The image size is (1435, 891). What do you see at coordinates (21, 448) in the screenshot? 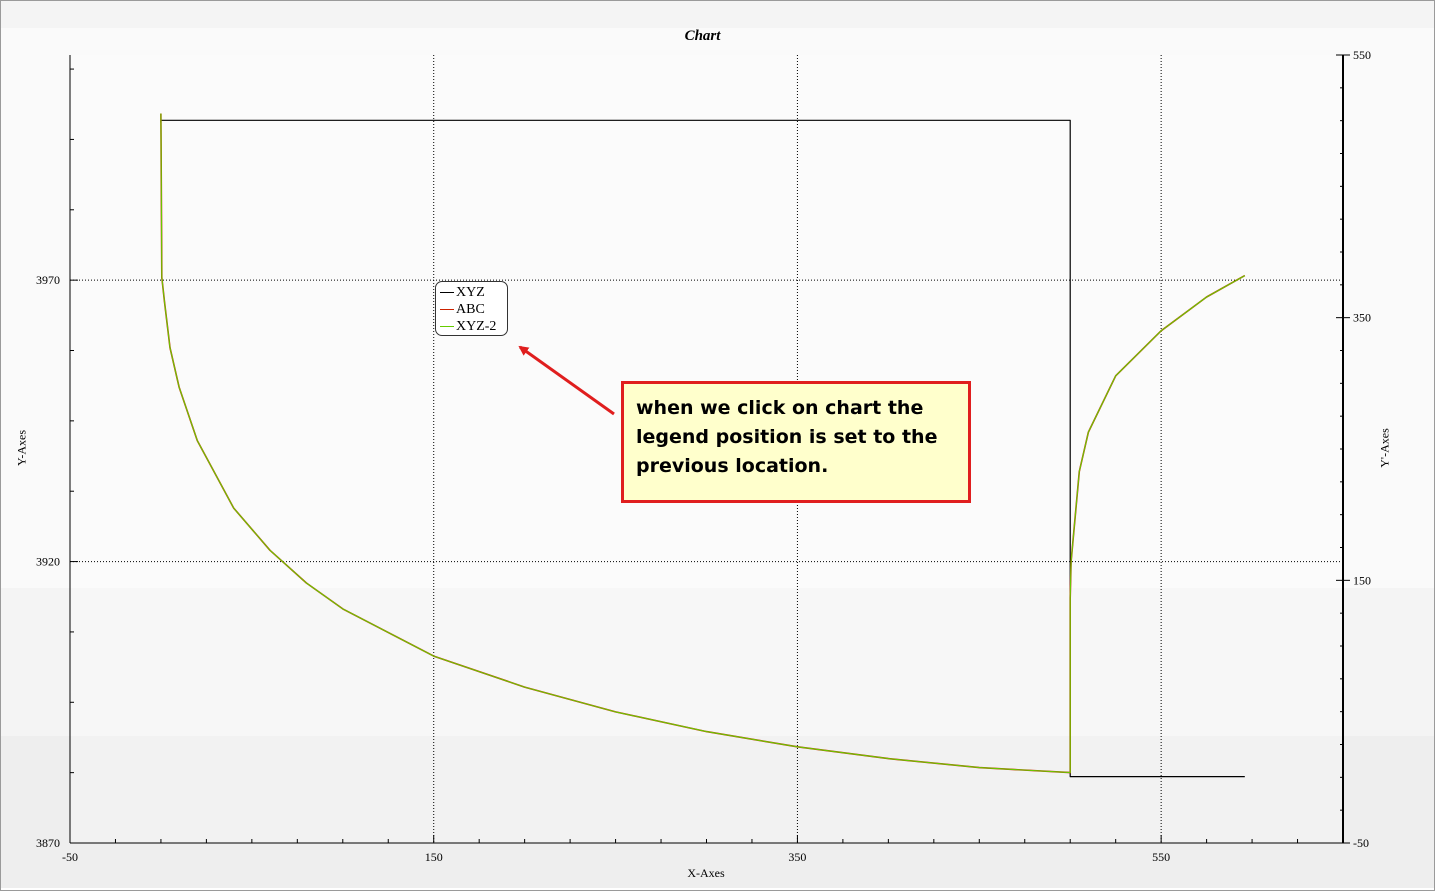
I see `y-axis-title: Y-Axes` at bounding box center [21, 448].